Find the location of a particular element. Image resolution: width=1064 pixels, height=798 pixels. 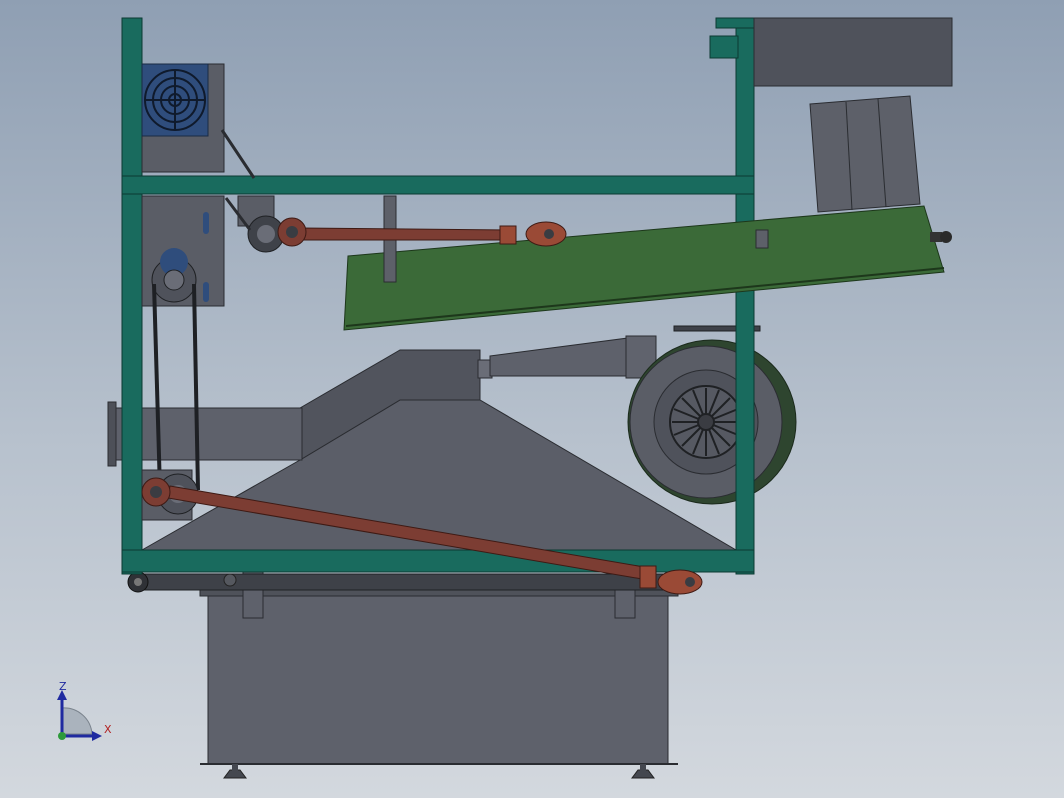

drive-motor is located at coordinates (183, 118).